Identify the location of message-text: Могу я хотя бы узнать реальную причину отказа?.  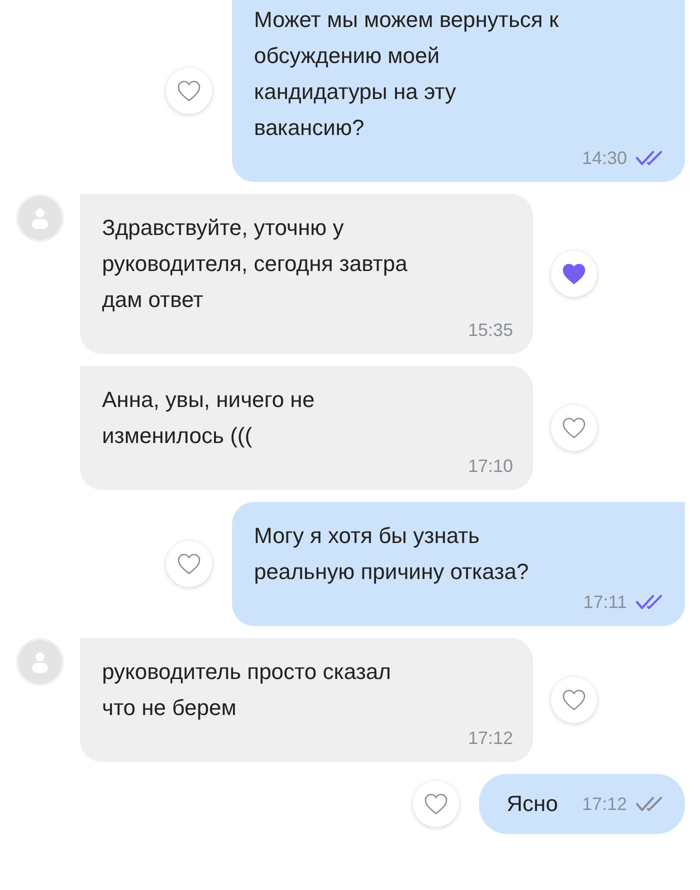
(392, 554).